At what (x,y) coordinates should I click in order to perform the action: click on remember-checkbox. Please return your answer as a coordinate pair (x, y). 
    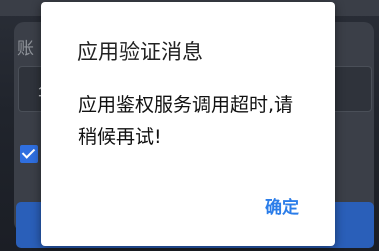
    Looking at the image, I should click on (29, 154).